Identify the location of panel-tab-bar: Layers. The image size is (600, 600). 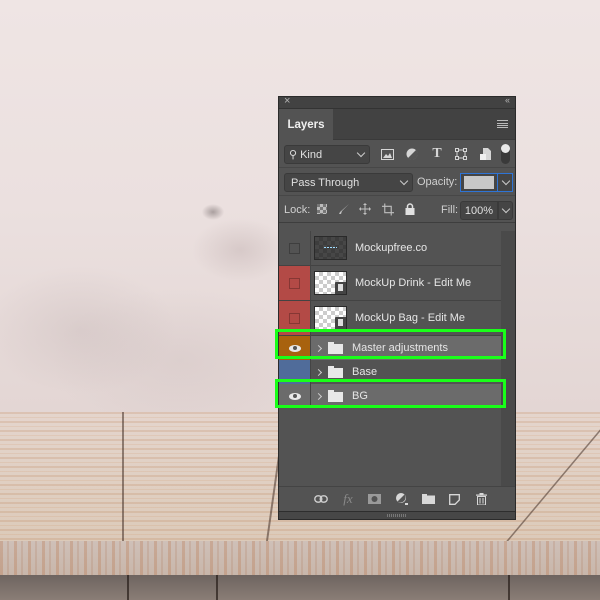
(397, 124).